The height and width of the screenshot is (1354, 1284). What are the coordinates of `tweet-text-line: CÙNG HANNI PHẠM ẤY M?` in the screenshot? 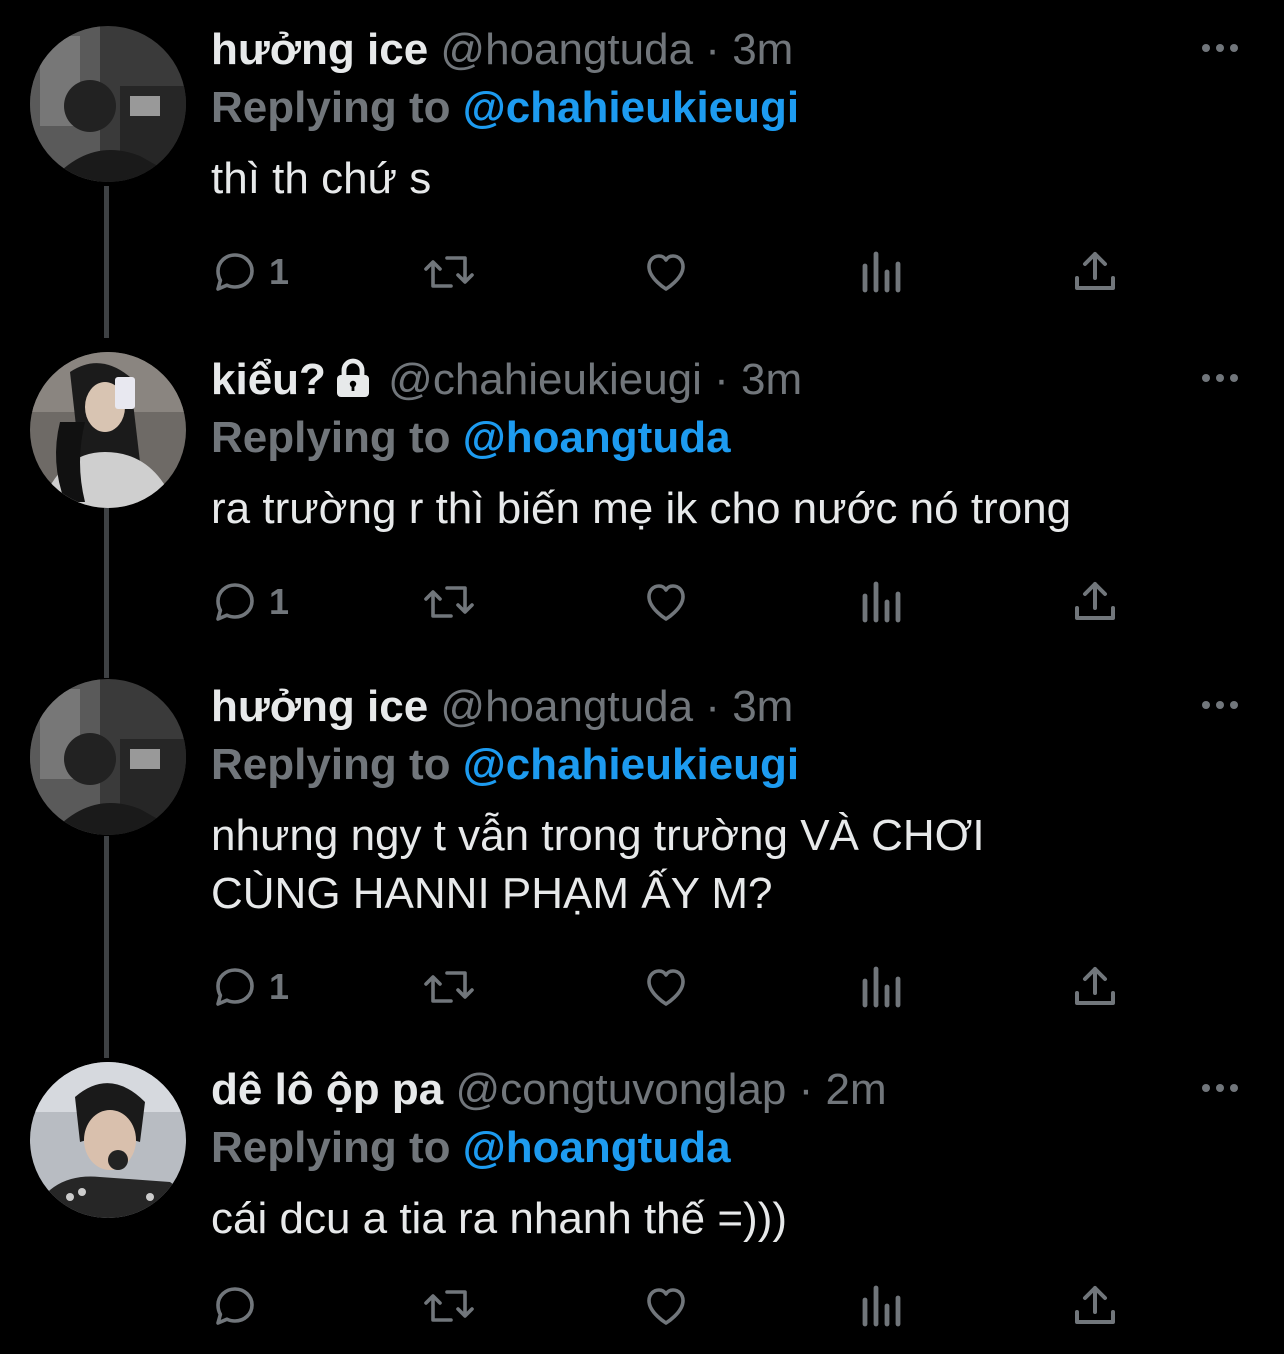 It's located at (492, 893).